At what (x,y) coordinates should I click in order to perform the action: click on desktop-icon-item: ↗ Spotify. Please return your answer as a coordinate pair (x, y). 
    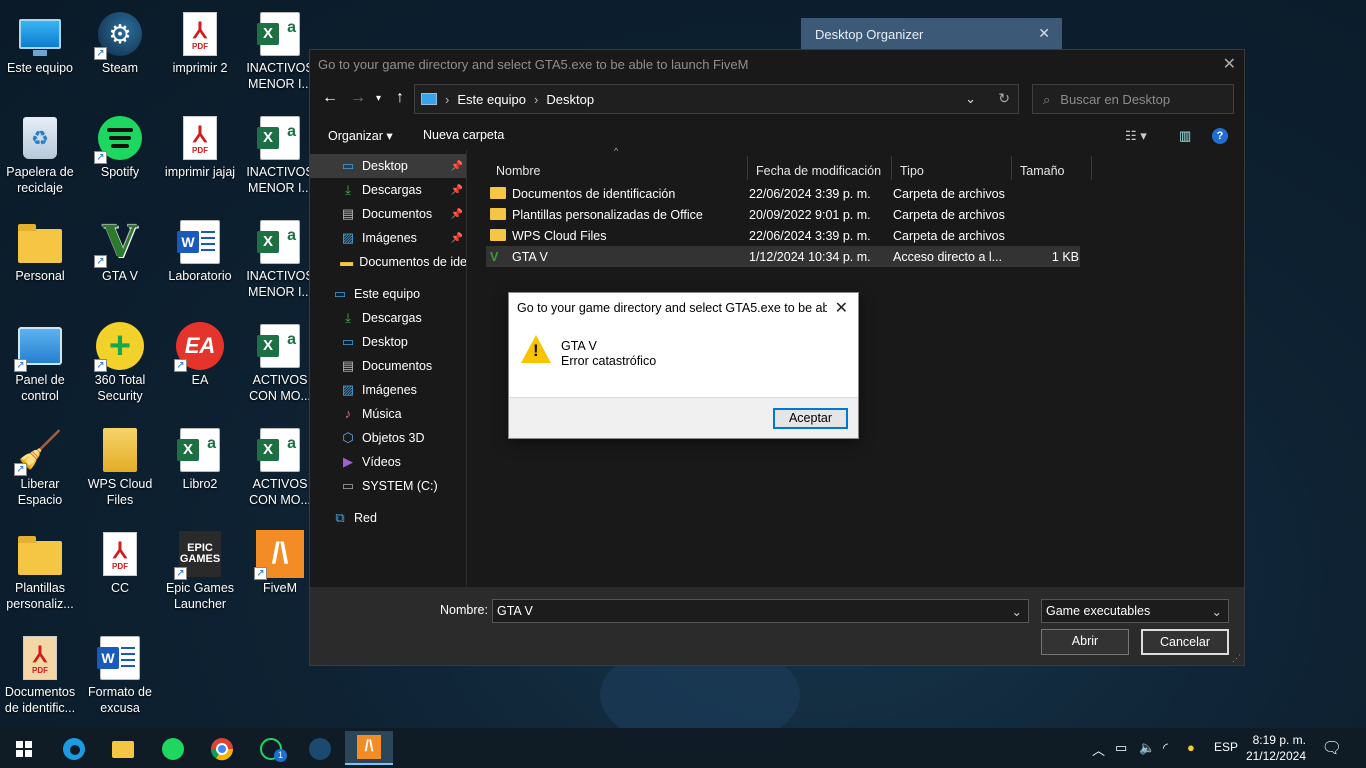
    Looking at the image, I should click on (120, 160).